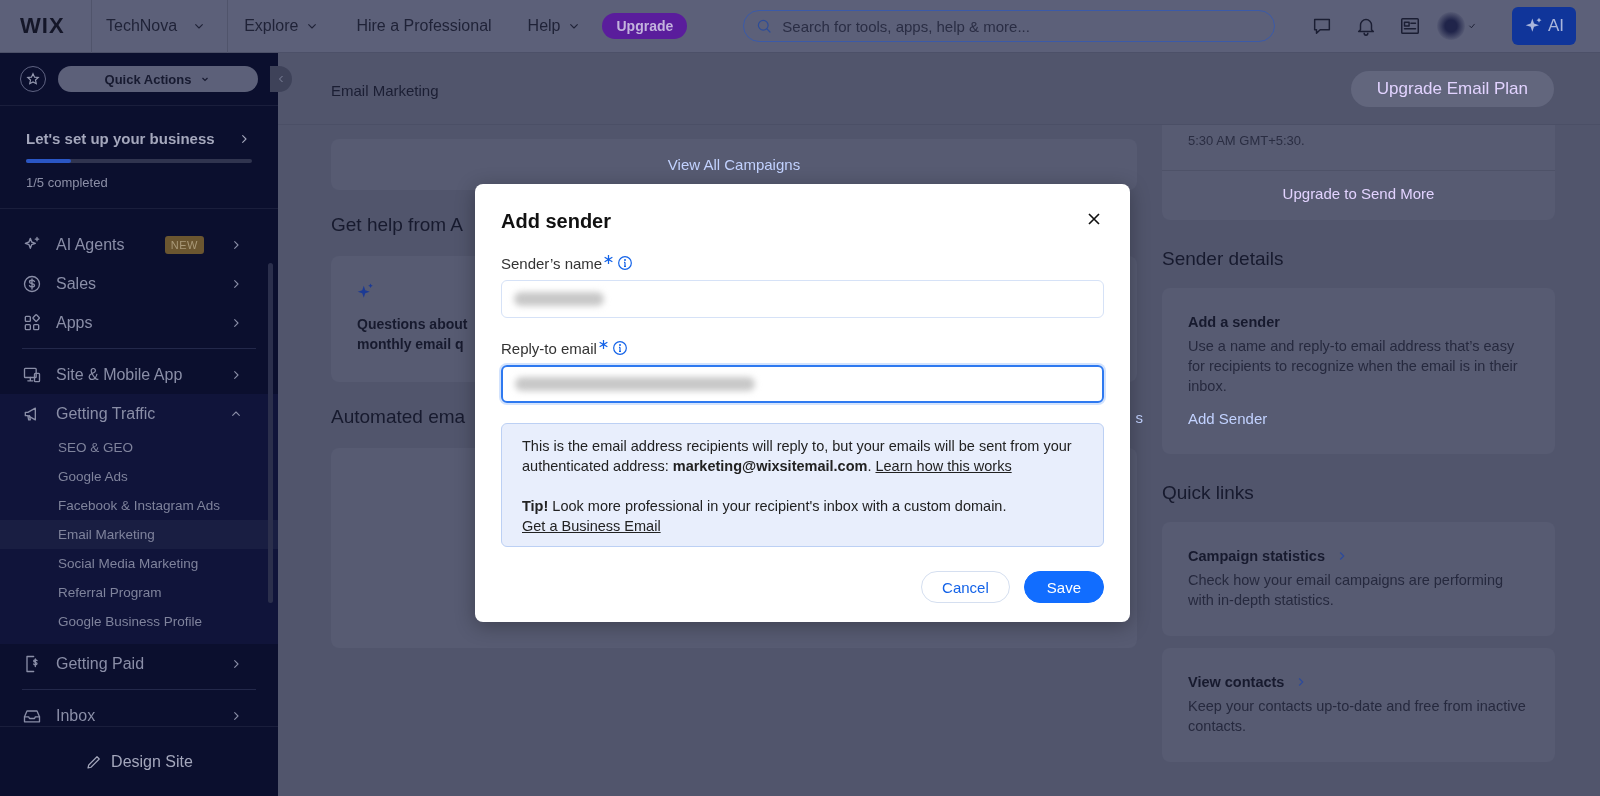 The image size is (1600, 796). Describe the element at coordinates (410, 344) in the screenshot. I see `help-question-text: monthly email q` at that location.